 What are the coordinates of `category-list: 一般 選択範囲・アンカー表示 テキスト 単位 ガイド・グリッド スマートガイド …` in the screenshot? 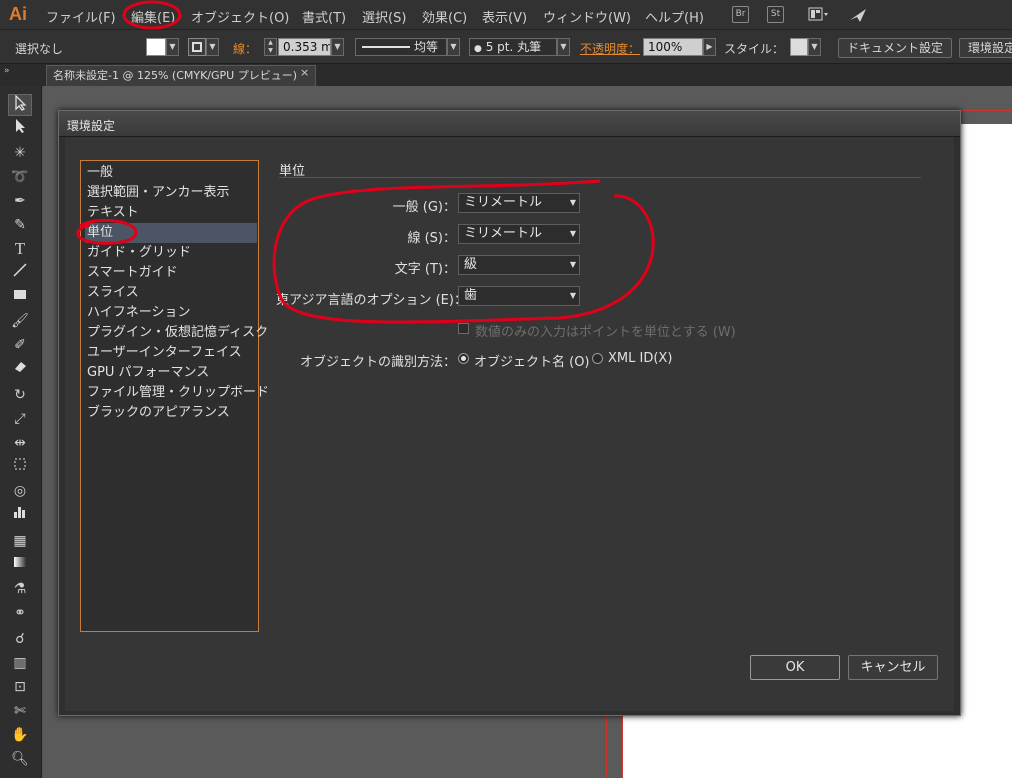 It's located at (174, 396).